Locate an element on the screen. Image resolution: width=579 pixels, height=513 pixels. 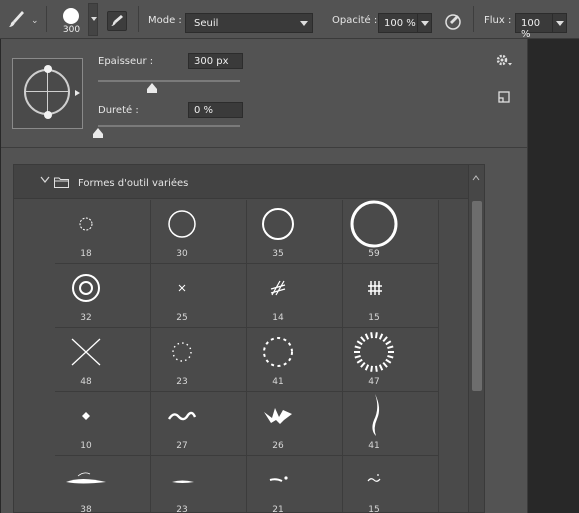
size-value: 300 px is located at coordinates (211, 61).